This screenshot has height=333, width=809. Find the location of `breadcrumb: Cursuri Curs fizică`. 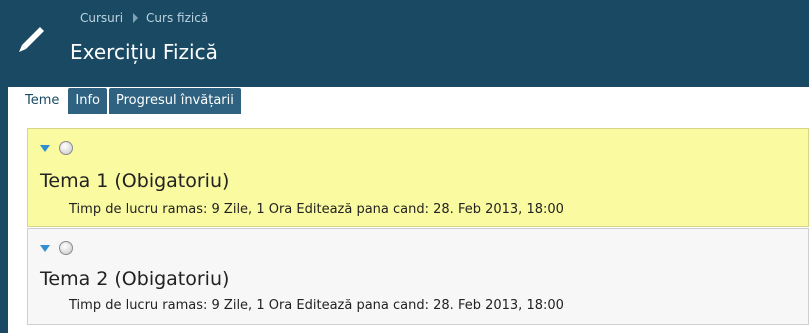

breadcrumb: Cursuri Curs fizică is located at coordinates (145, 18).